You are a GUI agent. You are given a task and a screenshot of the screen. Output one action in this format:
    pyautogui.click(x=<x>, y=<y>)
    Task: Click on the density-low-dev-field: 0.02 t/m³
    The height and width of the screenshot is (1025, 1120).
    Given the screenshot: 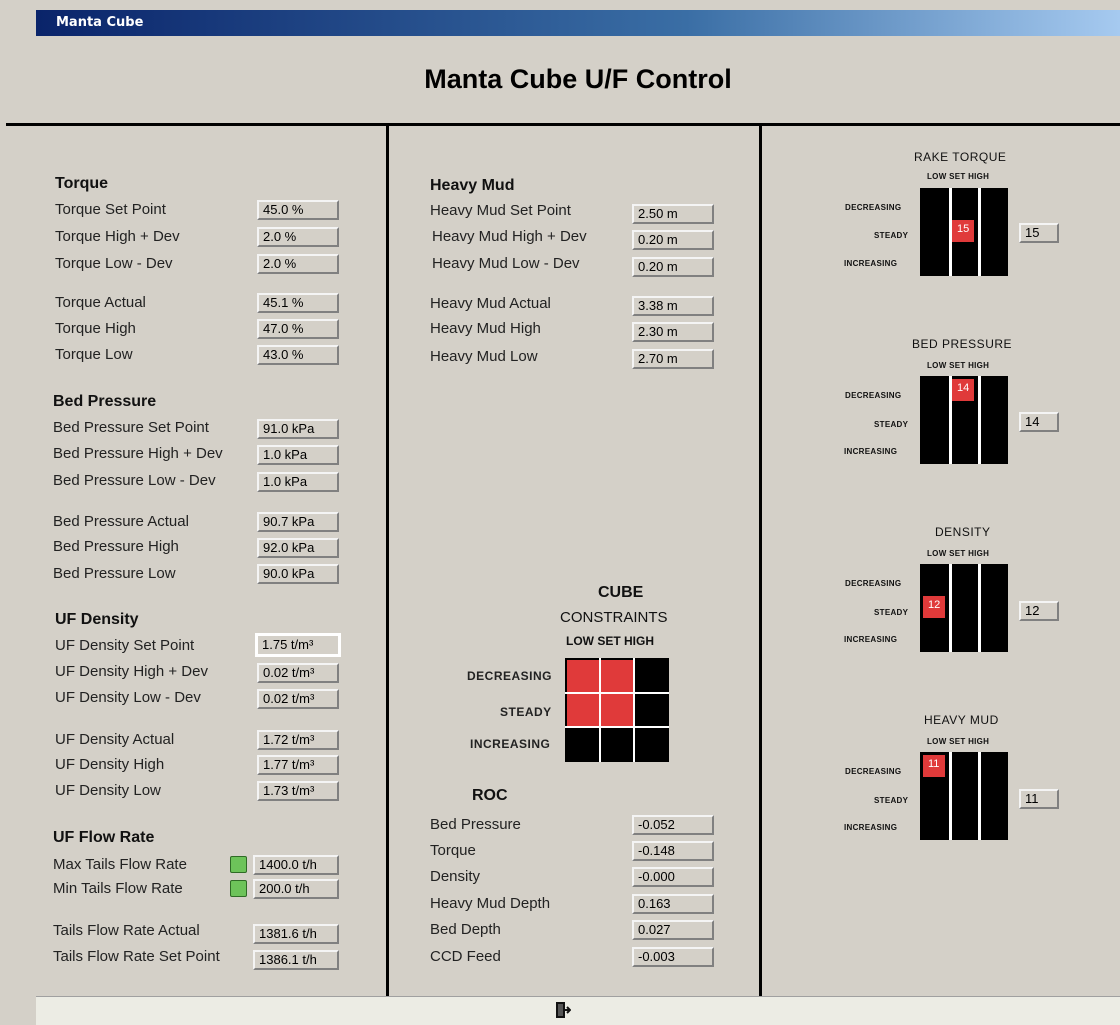 What is the action you would take?
    pyautogui.click(x=298, y=699)
    